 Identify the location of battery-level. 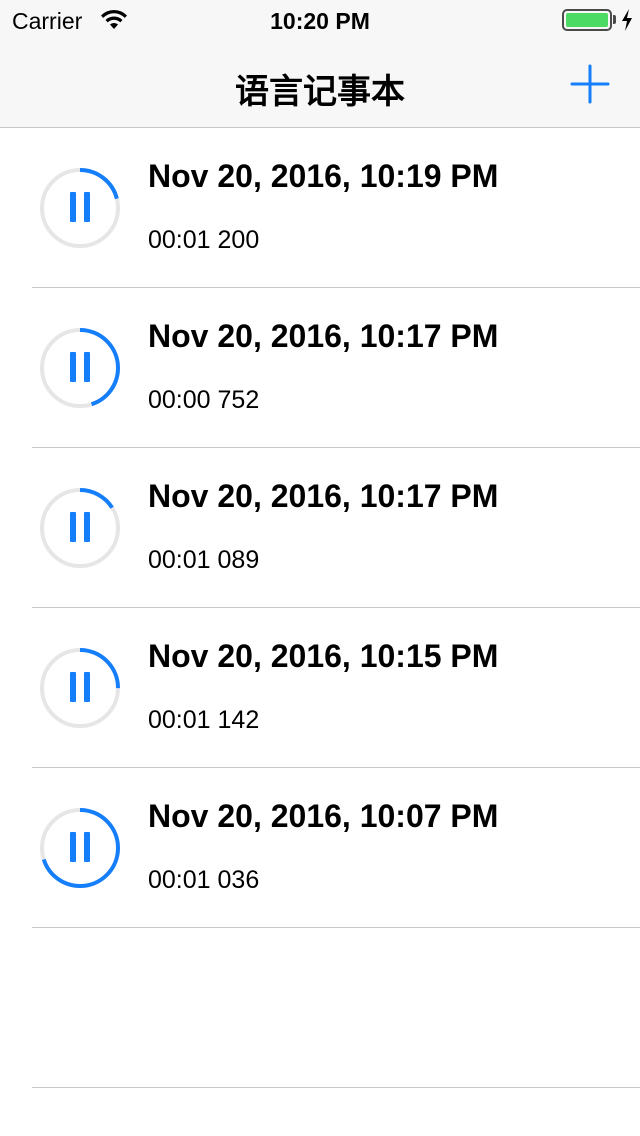
(587, 20).